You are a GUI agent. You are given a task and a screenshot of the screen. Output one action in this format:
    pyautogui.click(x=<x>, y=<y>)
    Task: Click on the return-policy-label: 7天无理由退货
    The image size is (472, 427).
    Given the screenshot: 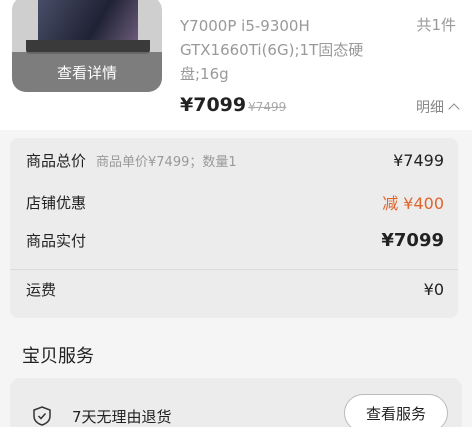 What is the action you would take?
    pyautogui.click(x=122, y=417)
    